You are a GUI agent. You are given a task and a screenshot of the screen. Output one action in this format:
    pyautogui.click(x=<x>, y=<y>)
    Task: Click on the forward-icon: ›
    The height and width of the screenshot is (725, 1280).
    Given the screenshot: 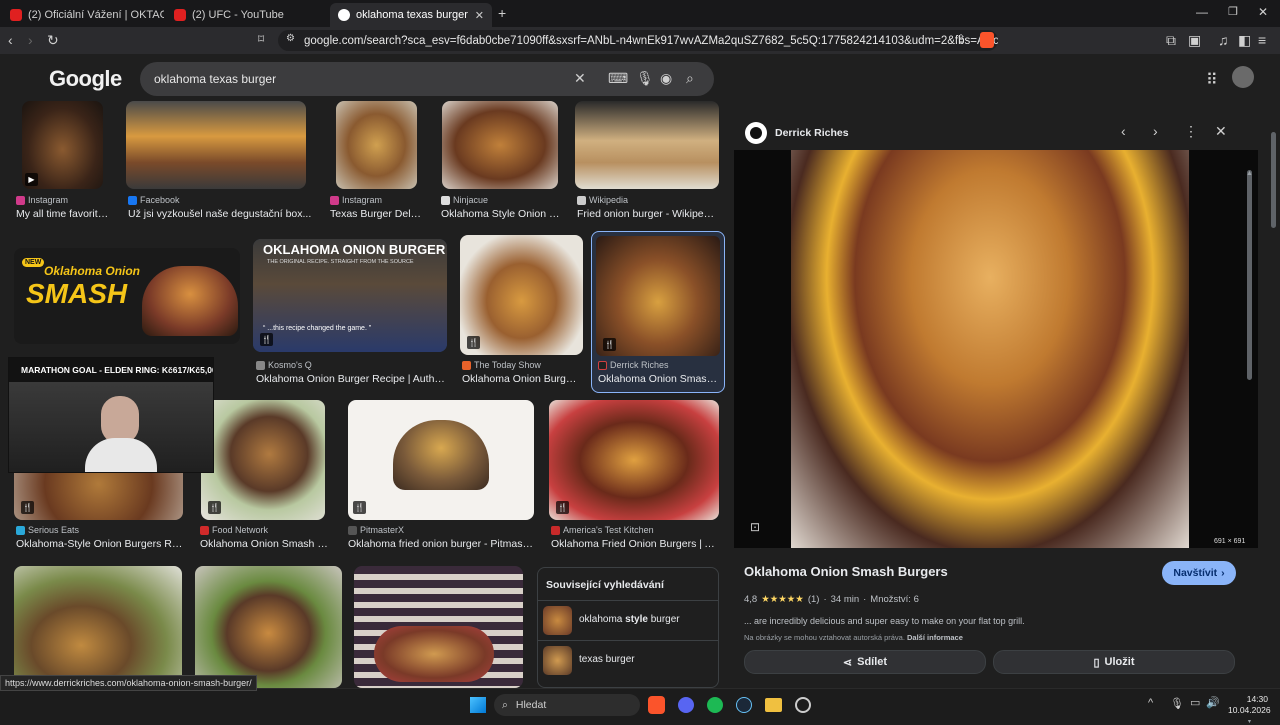 What is the action you would take?
    pyautogui.click(x=30, y=40)
    